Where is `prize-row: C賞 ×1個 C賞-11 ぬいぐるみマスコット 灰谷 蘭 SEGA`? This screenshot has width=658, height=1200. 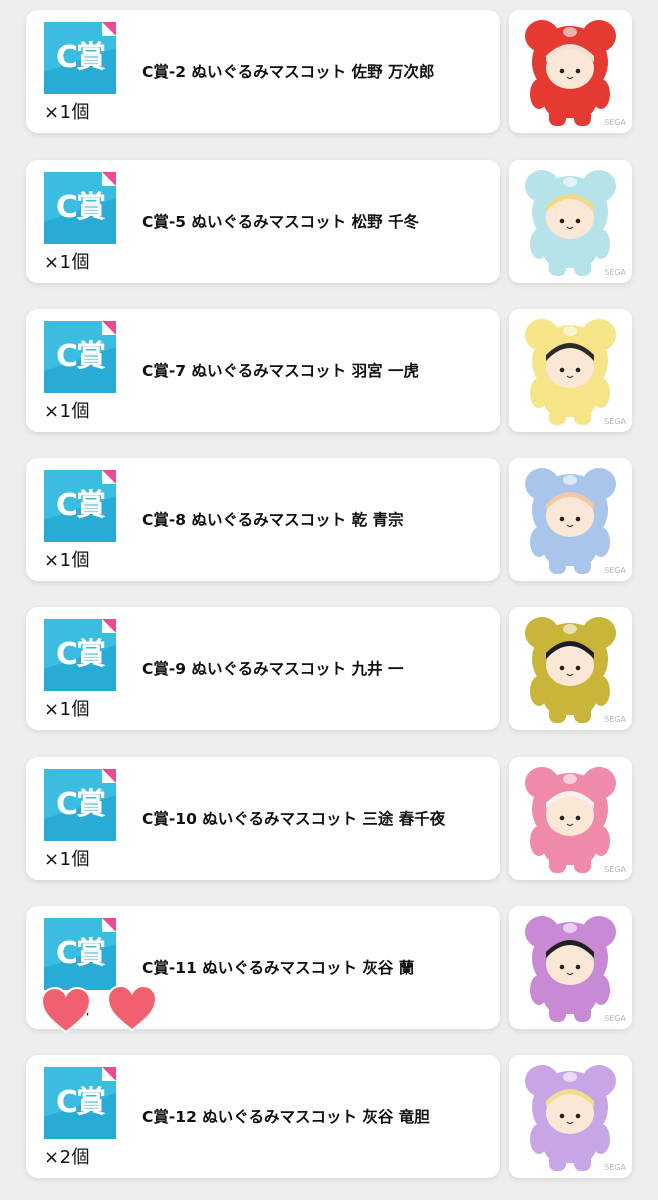 prize-row: C賞 ×1個 C賞-11 ぬいぐるみマスコット 灰谷 蘭 SEGA is located at coordinates (329, 968).